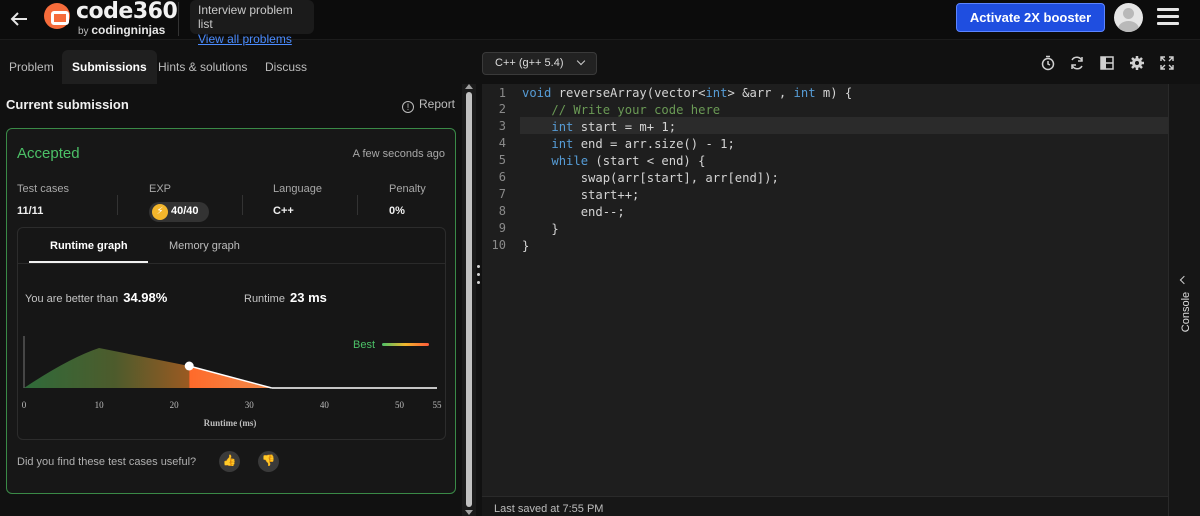  What do you see at coordinates (407, 189) in the screenshot?
I see `stat-label-penalty: Penalty` at bounding box center [407, 189].